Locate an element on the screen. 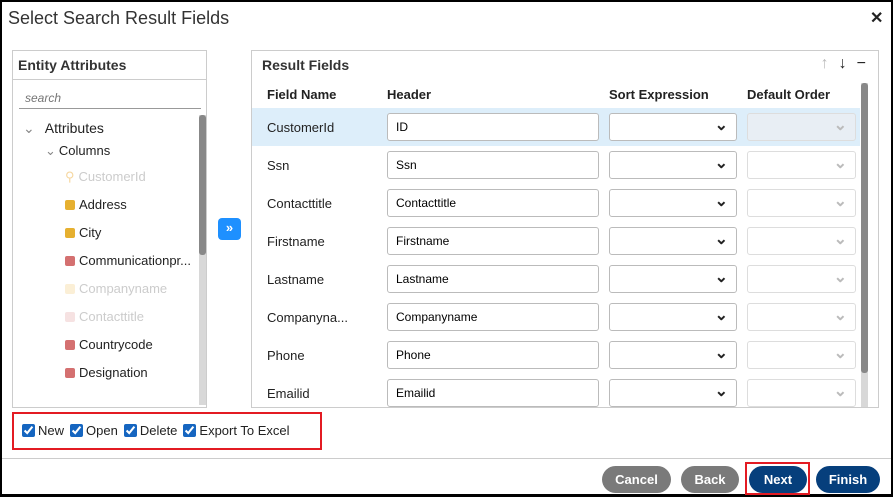  finish-button: Finish is located at coordinates (848, 479).